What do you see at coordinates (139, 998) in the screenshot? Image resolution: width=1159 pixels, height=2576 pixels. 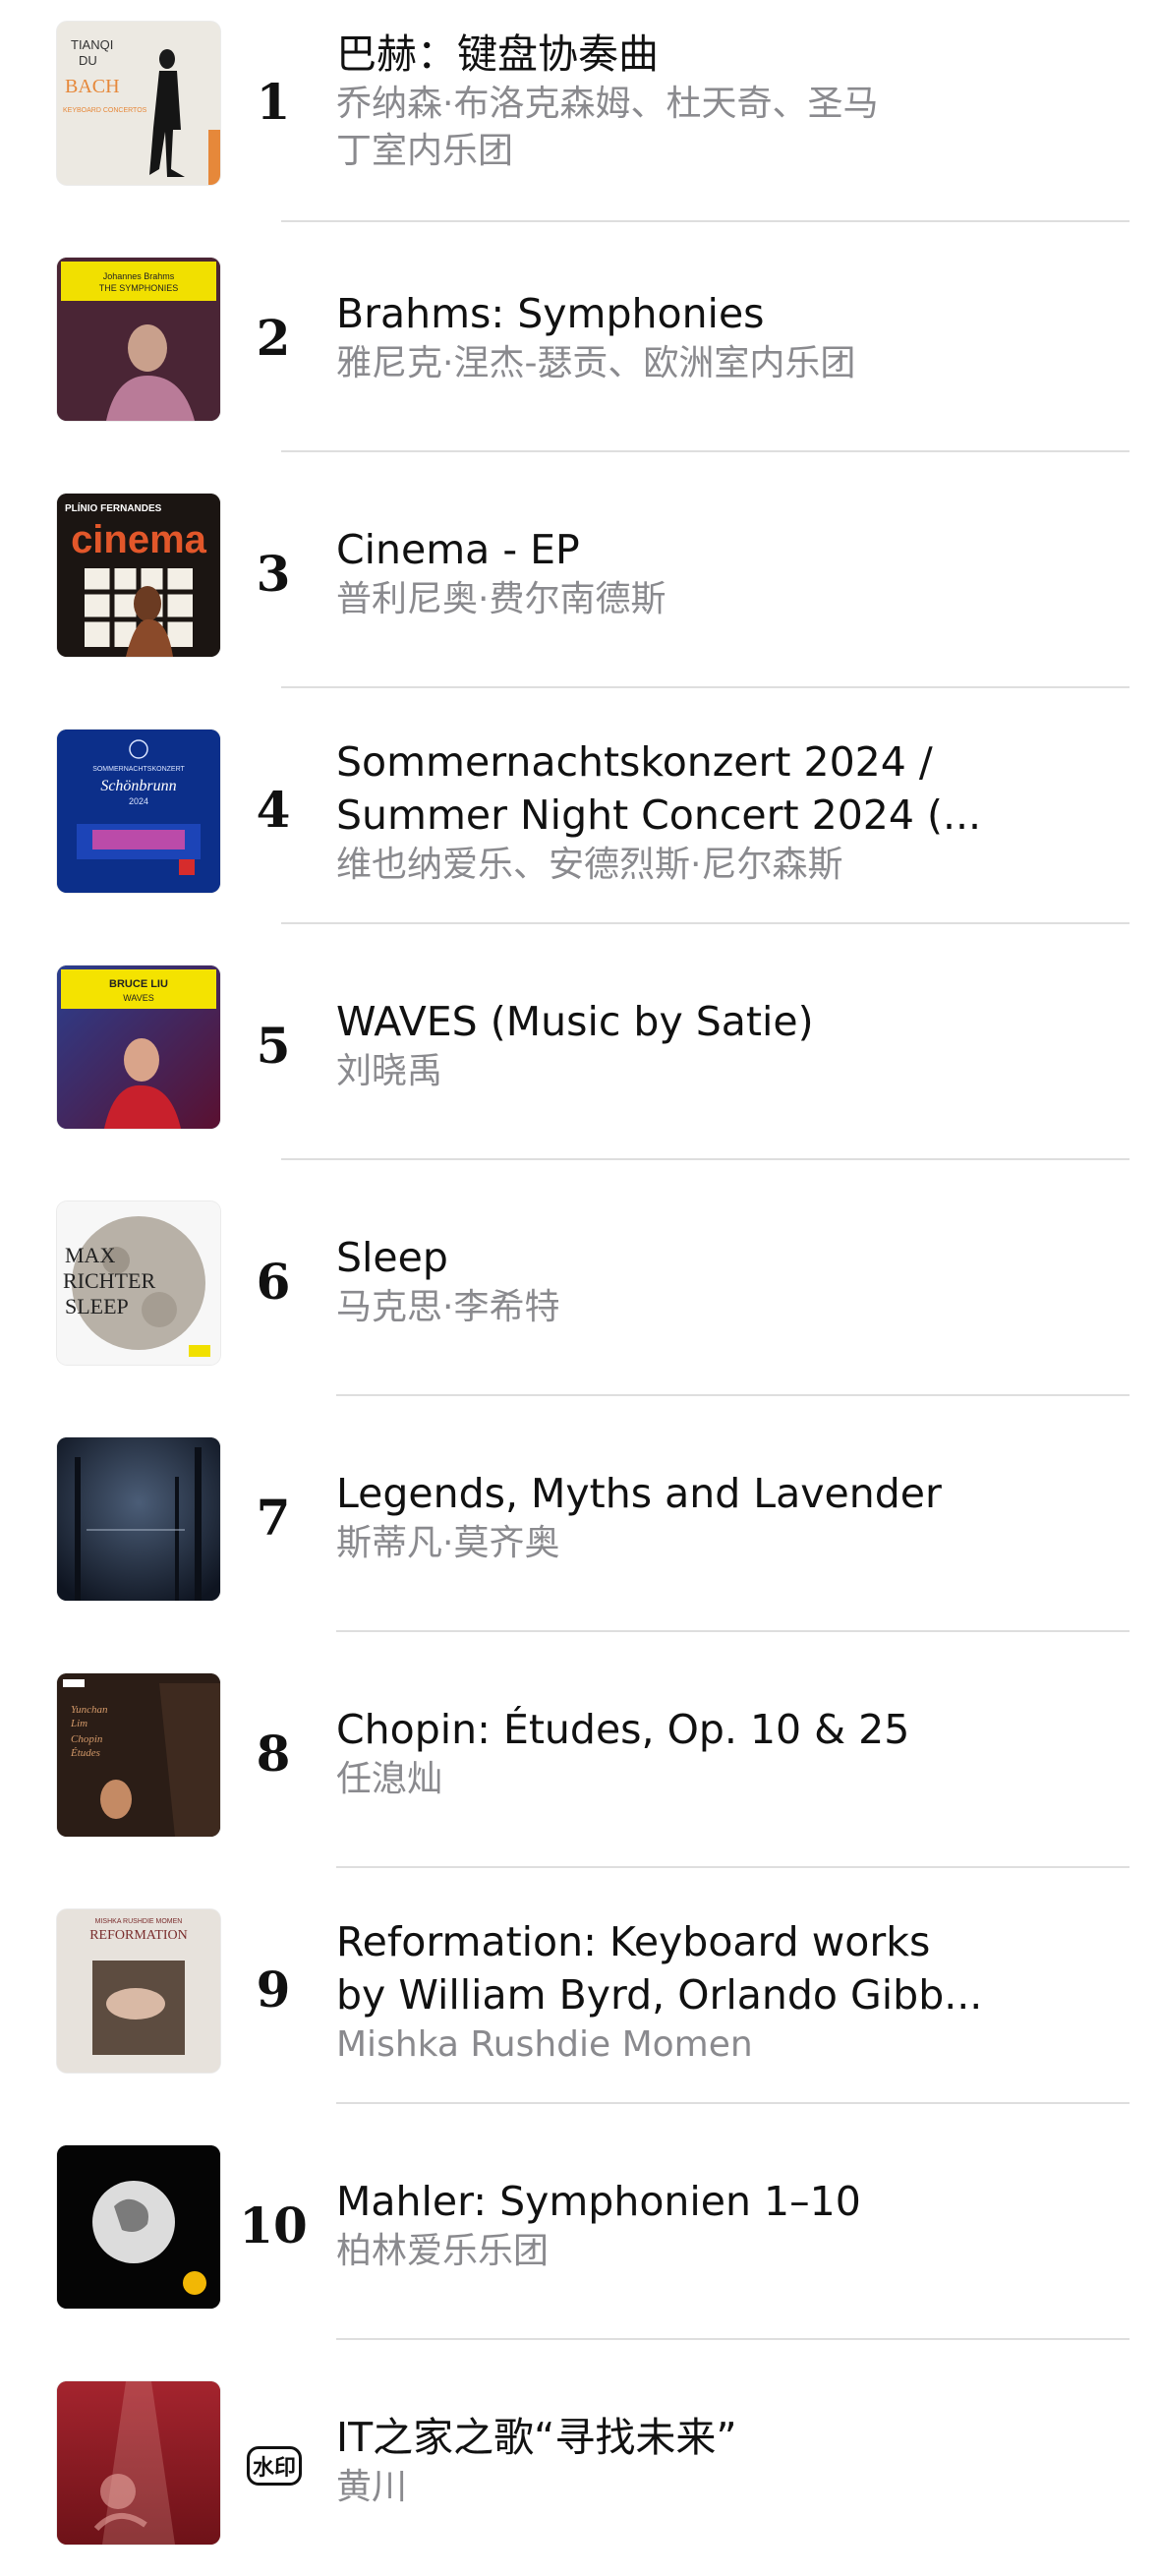 I see `album-art-text: WAVES` at bounding box center [139, 998].